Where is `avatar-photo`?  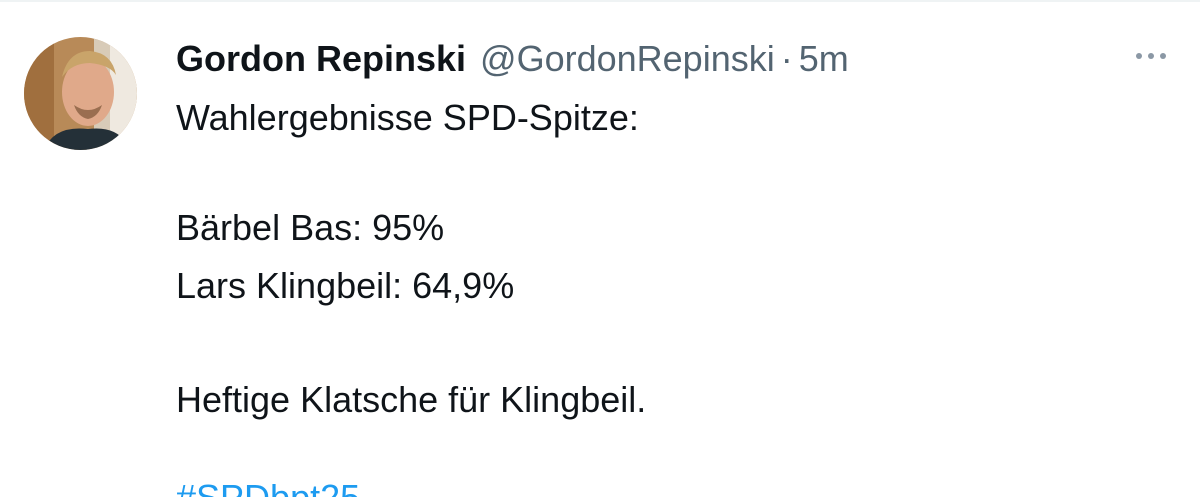
avatar-photo is located at coordinates (80, 93).